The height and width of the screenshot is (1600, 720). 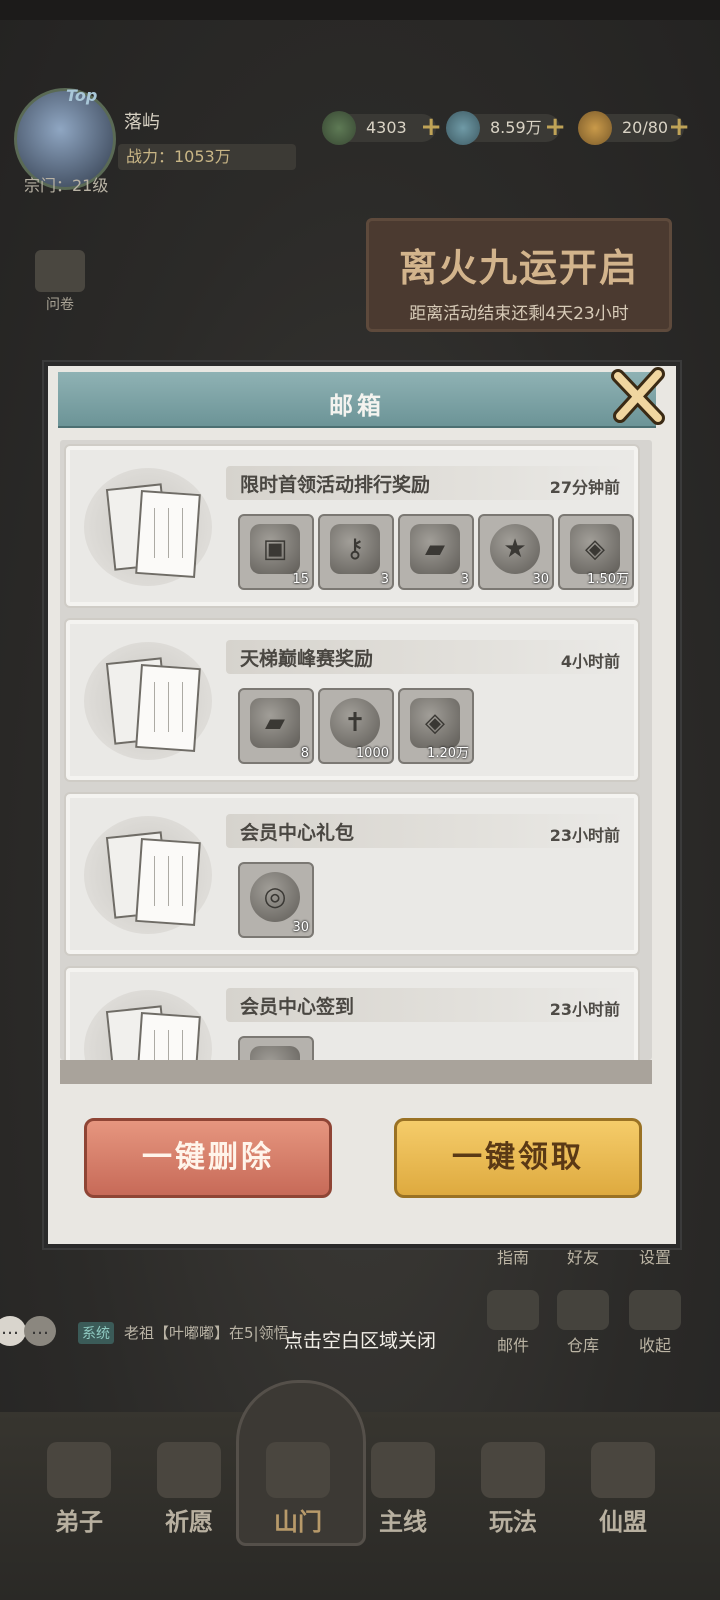 I want to click on reward-item-icon, so click(x=275, y=1053).